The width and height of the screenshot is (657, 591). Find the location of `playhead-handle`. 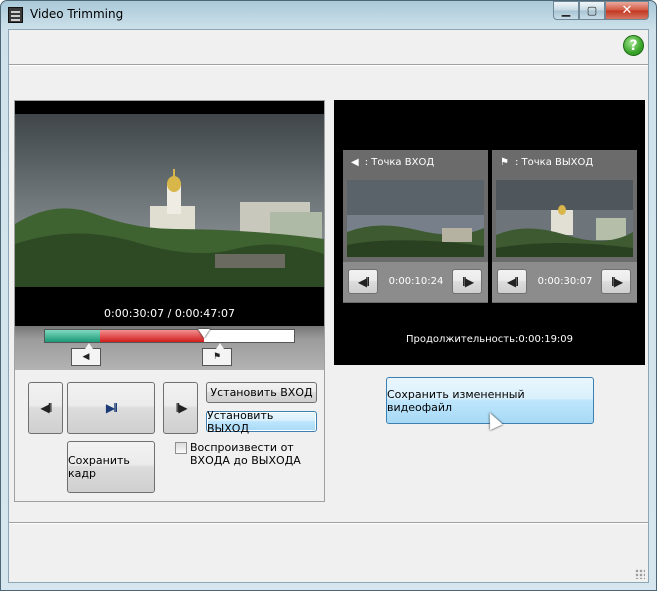

playhead-handle is located at coordinates (204, 333).